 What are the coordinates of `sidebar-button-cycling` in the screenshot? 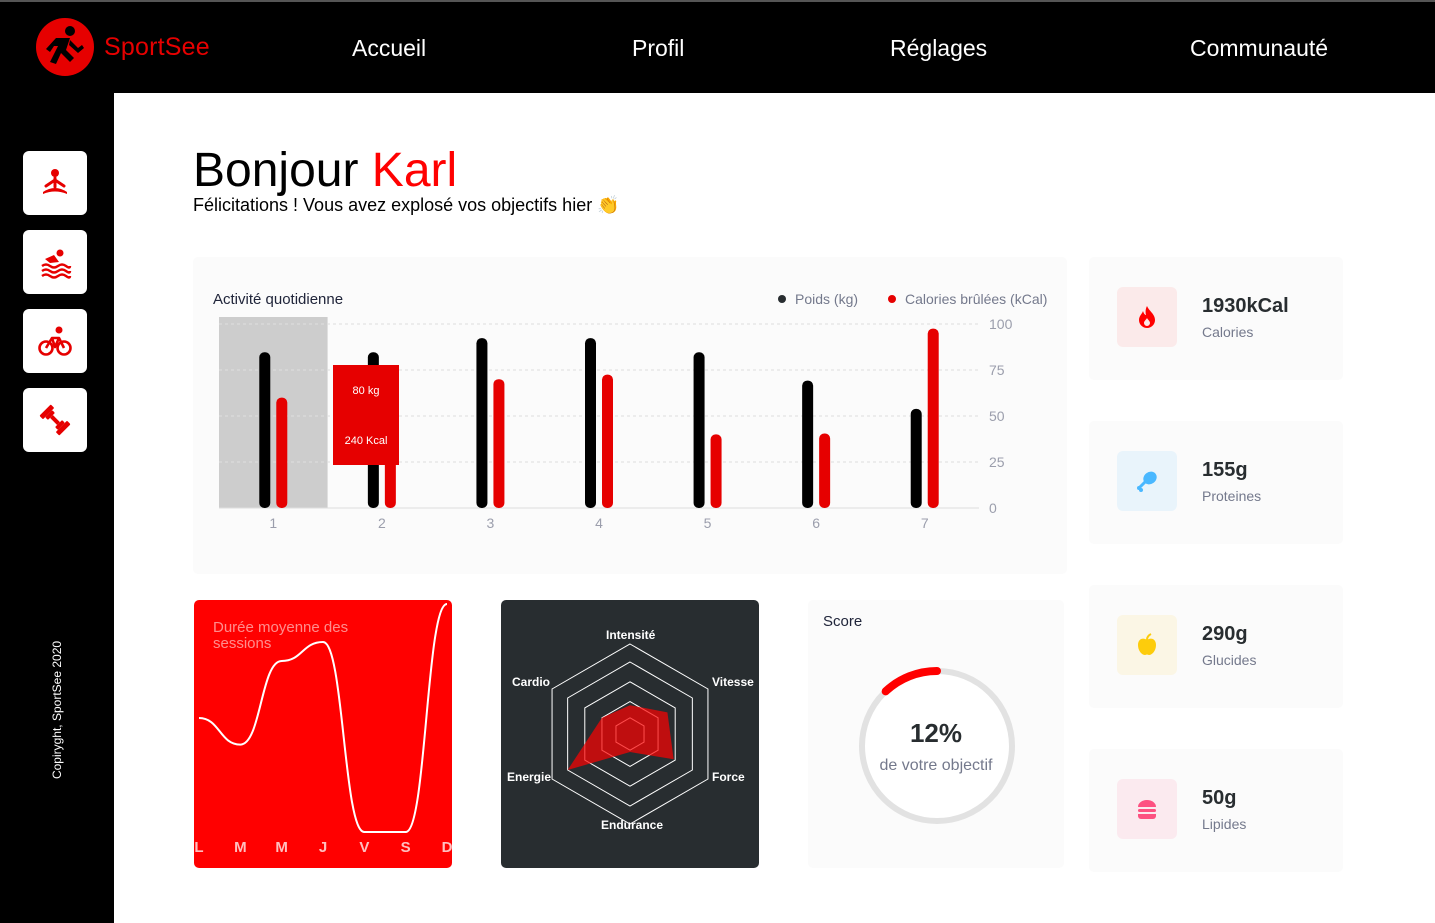 It's located at (55, 341).